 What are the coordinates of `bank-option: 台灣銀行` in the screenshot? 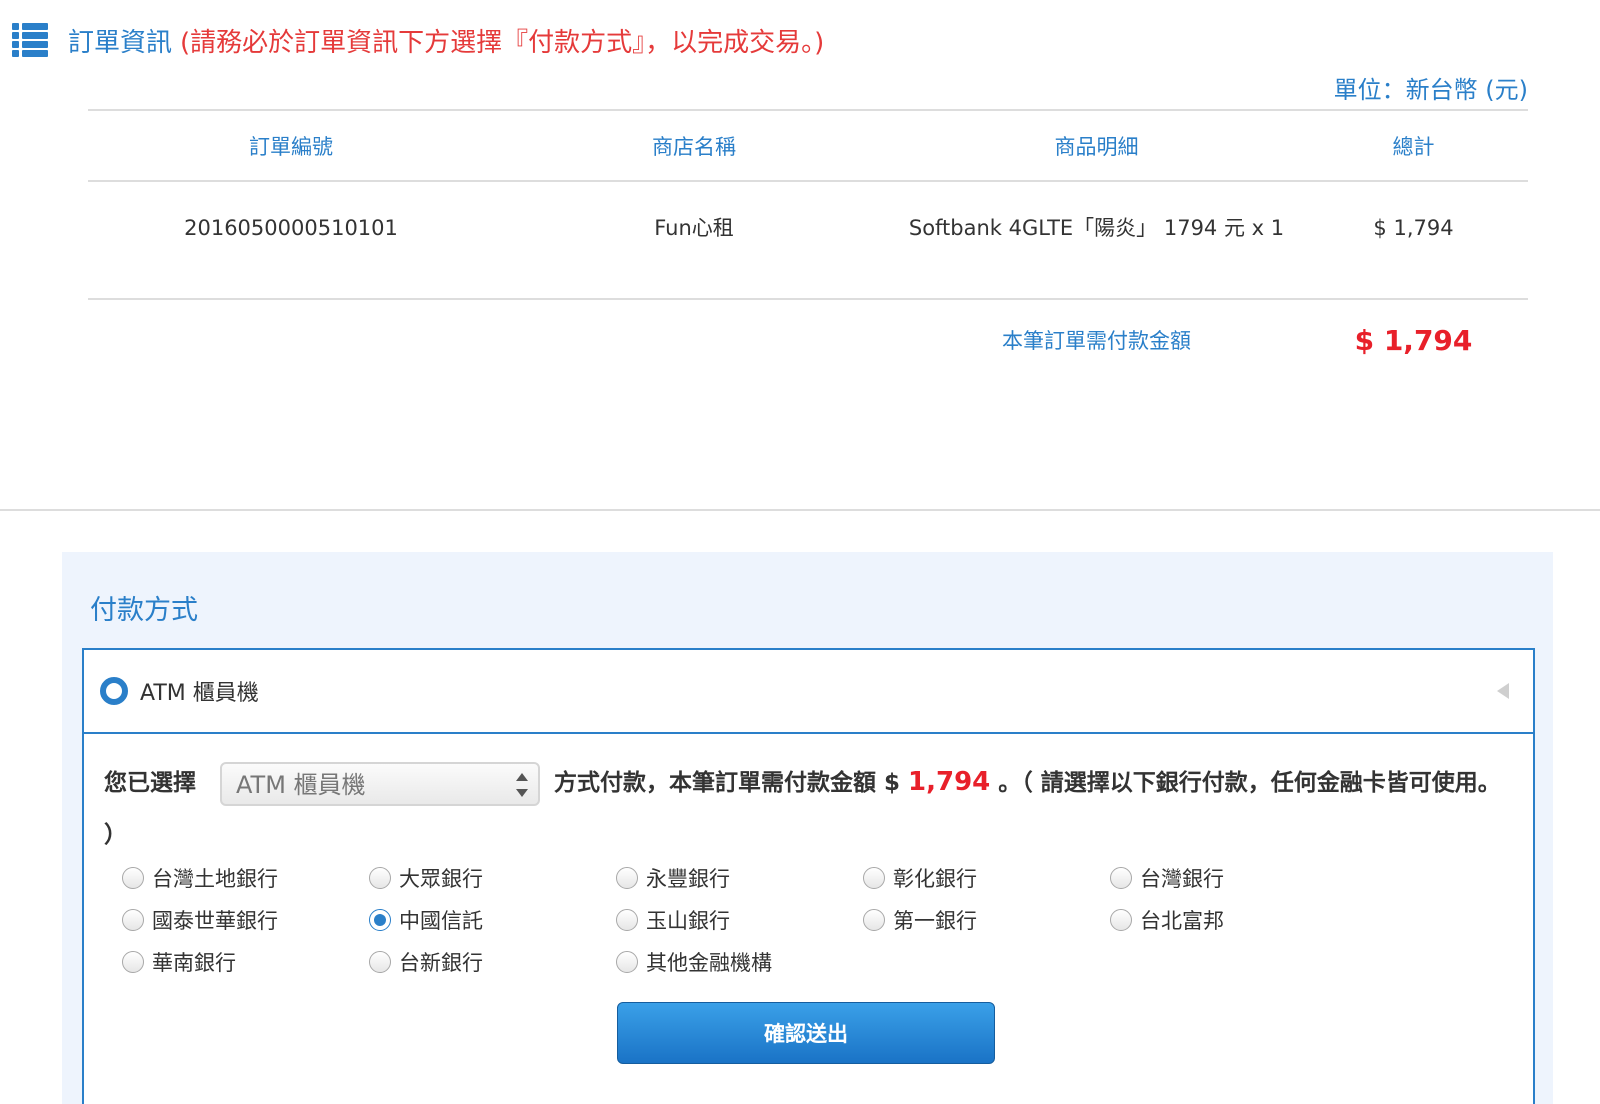 It's located at (1233, 878).